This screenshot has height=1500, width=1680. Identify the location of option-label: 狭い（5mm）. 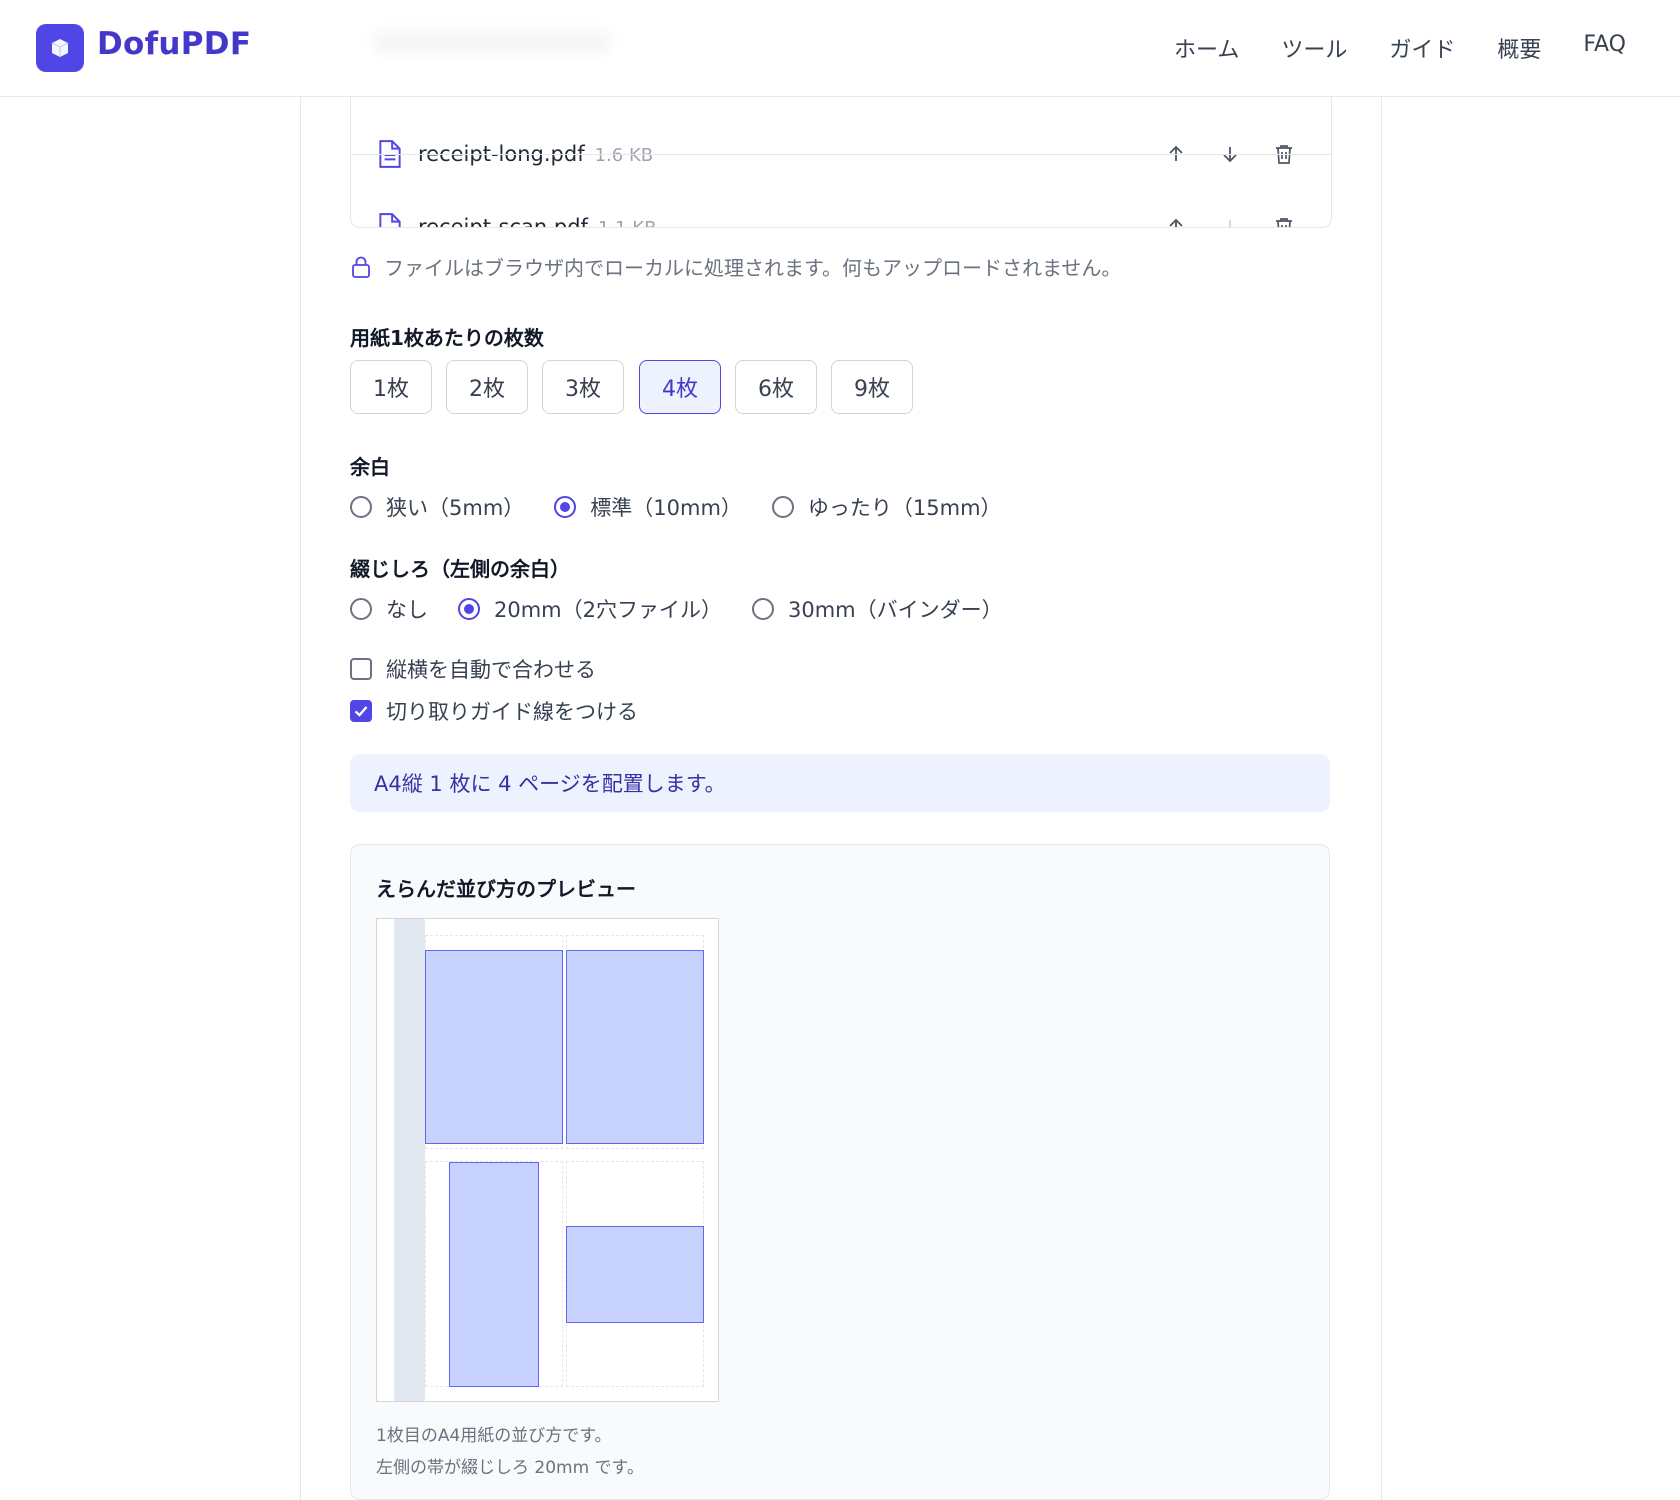
(455, 508).